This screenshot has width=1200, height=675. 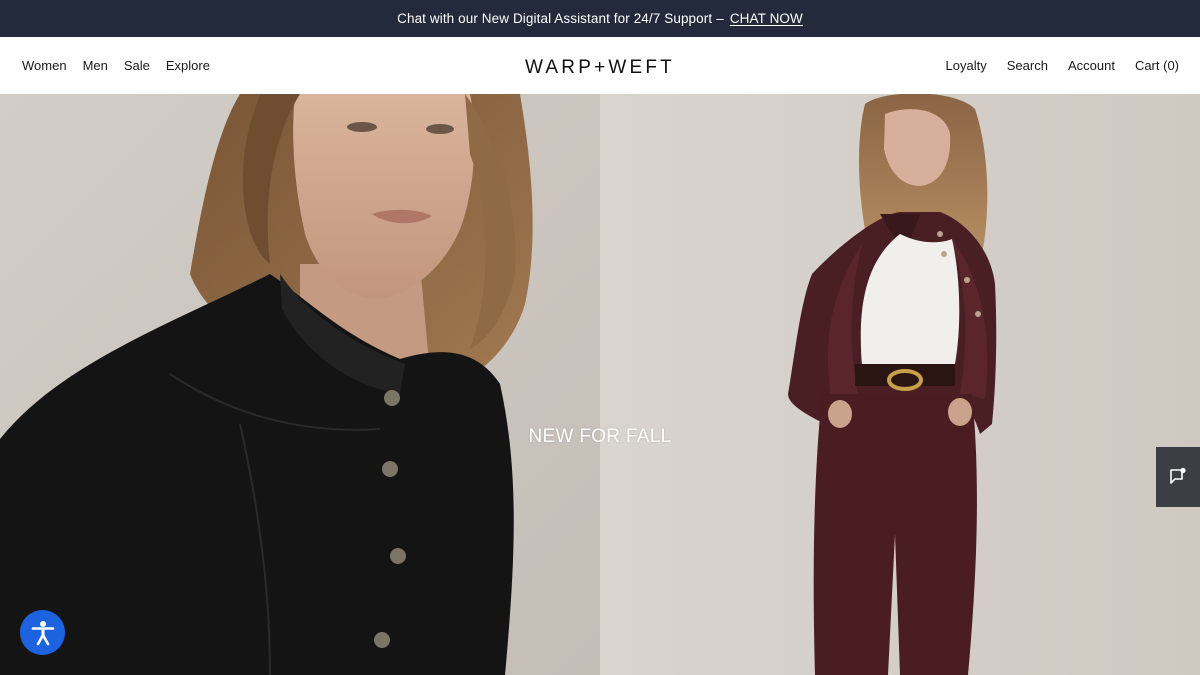 I want to click on nav-men: Men, so click(x=95, y=65).